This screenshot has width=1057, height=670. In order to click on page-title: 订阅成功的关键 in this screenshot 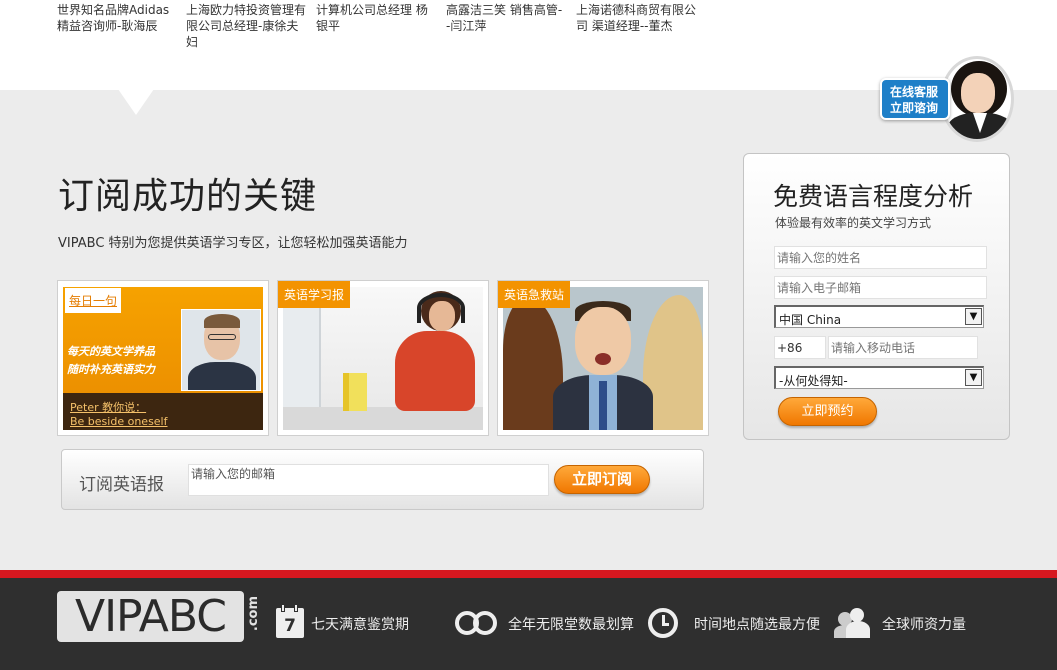, I will do `click(188, 196)`.